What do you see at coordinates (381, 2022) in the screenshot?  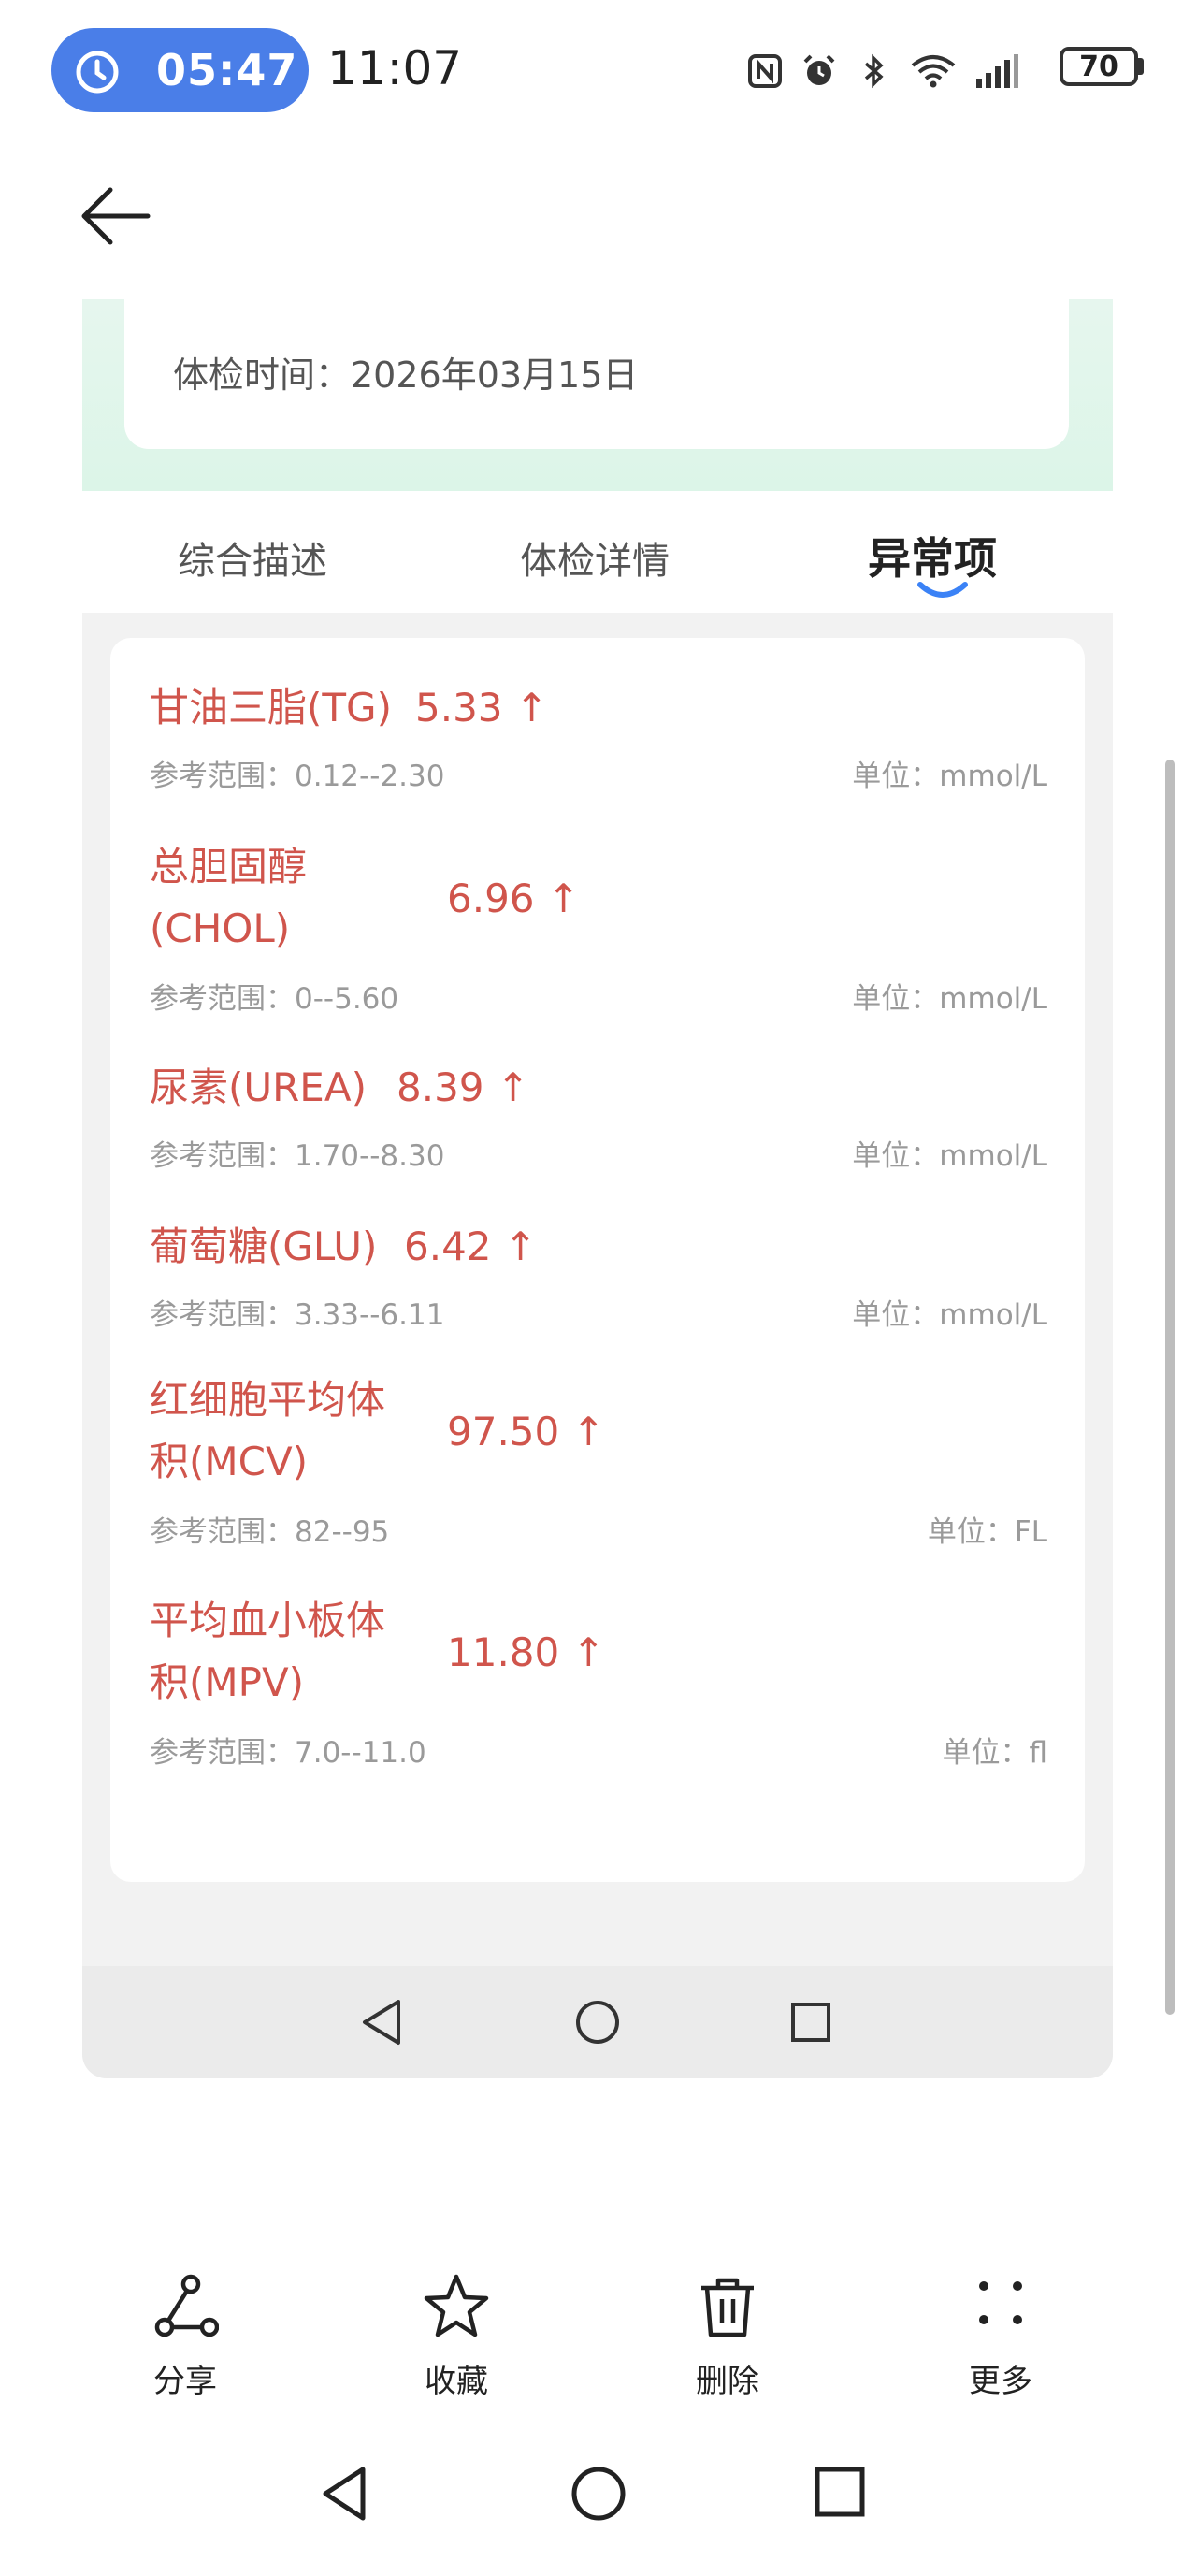 I see `preview-back-triangle-icon` at bounding box center [381, 2022].